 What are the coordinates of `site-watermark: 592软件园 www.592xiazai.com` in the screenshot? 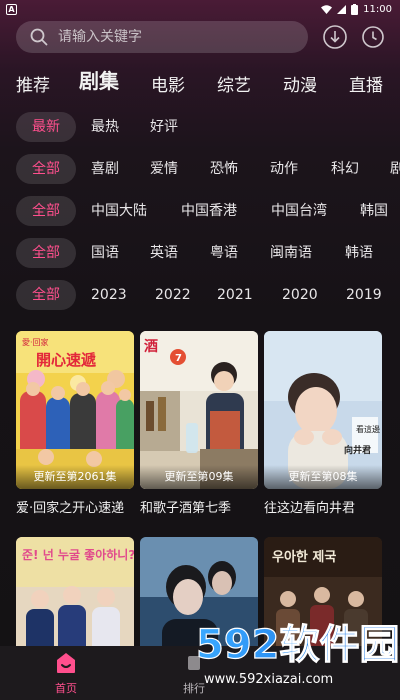 It's located at (296, 656).